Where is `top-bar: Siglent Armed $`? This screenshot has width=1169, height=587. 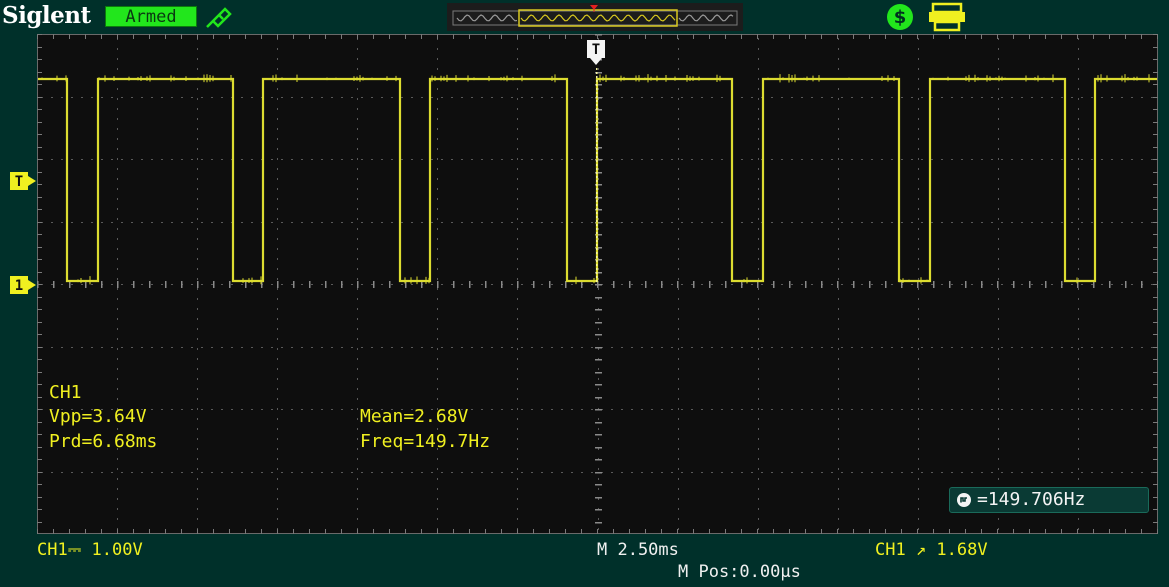
top-bar: Siglent Armed $ is located at coordinates (584, 17).